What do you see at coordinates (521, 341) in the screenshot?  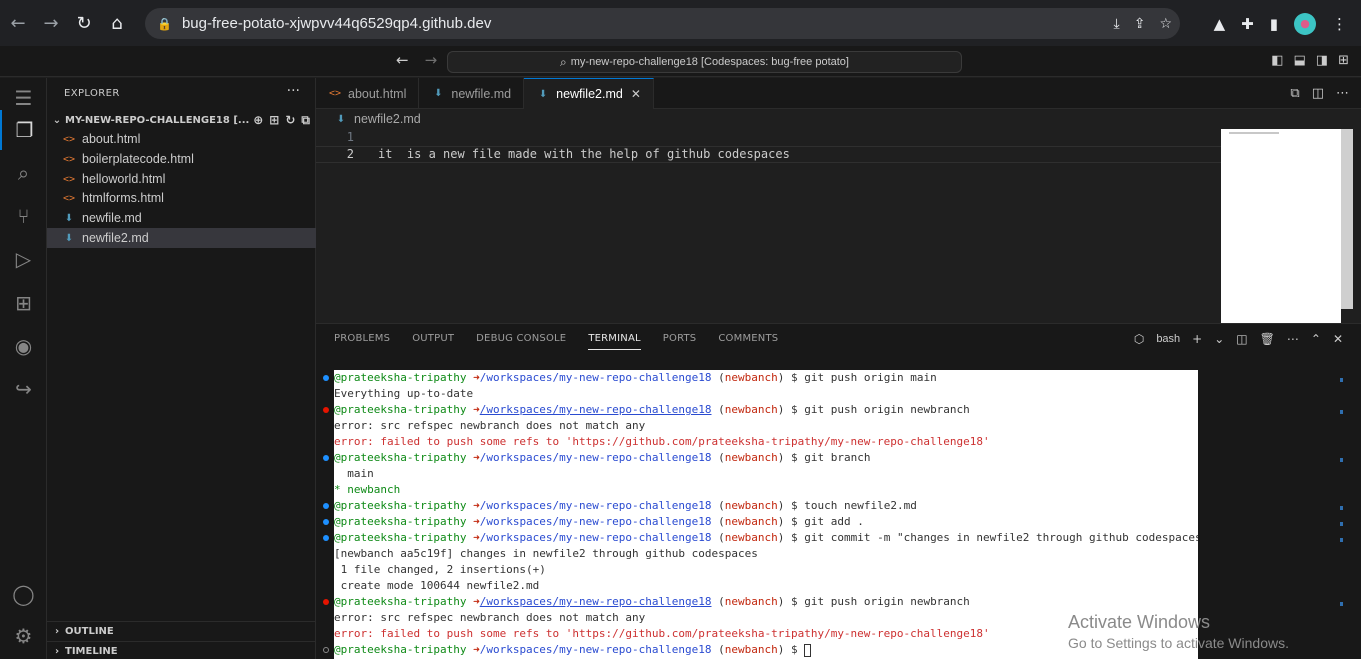 I see `tab-debug-console: DEBUG CONSOLE` at bounding box center [521, 341].